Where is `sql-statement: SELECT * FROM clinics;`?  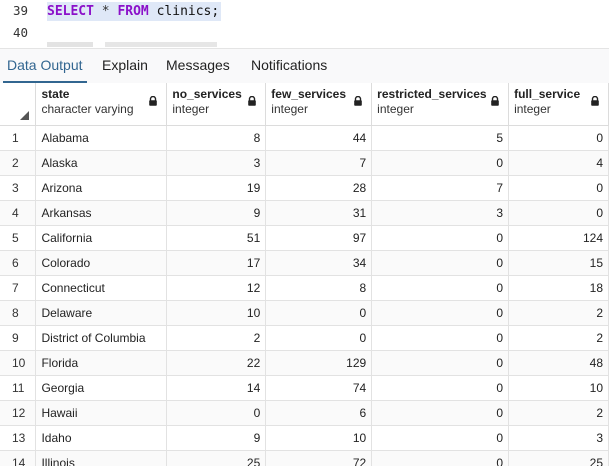
sql-statement: SELECT * FROM clinics; is located at coordinates (134, 11).